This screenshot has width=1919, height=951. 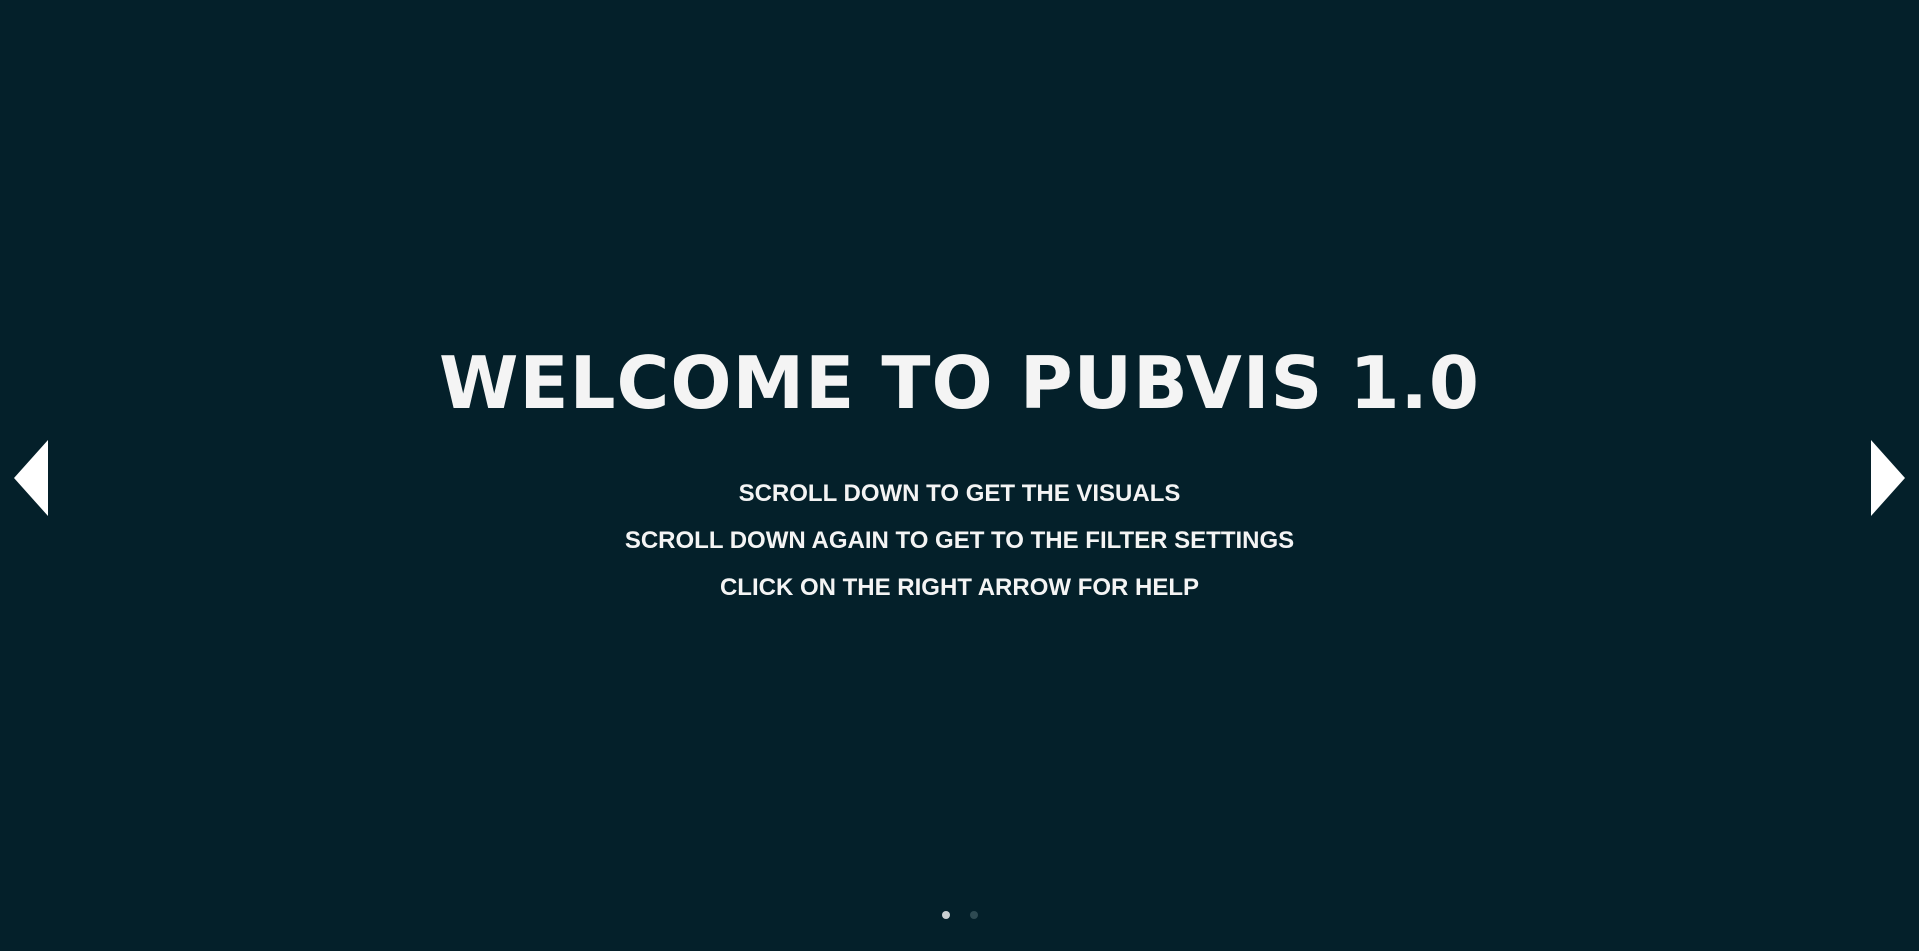 I want to click on instruction-visuals: Scroll down to get the visuals, so click(x=959, y=493).